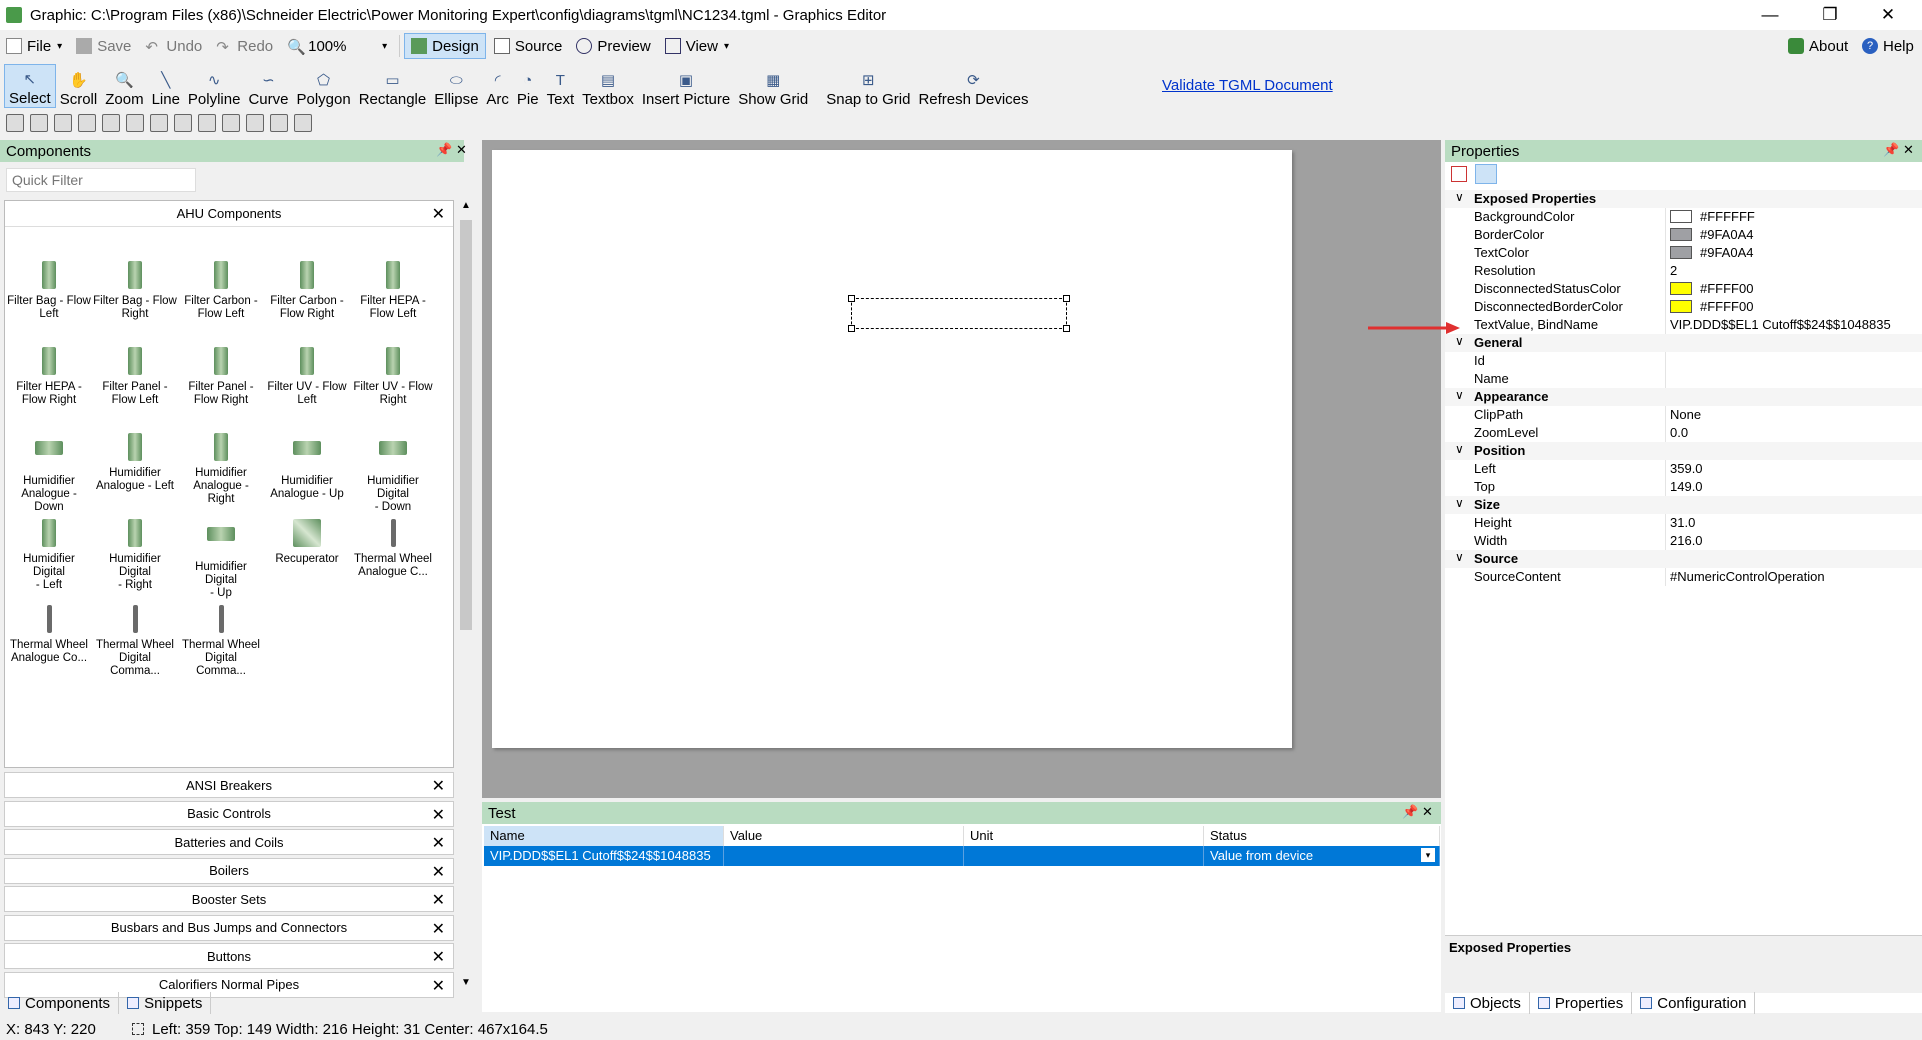 The image size is (1922, 1040). What do you see at coordinates (1694, 1003) in the screenshot?
I see `tab-configuration: Configuration` at bounding box center [1694, 1003].